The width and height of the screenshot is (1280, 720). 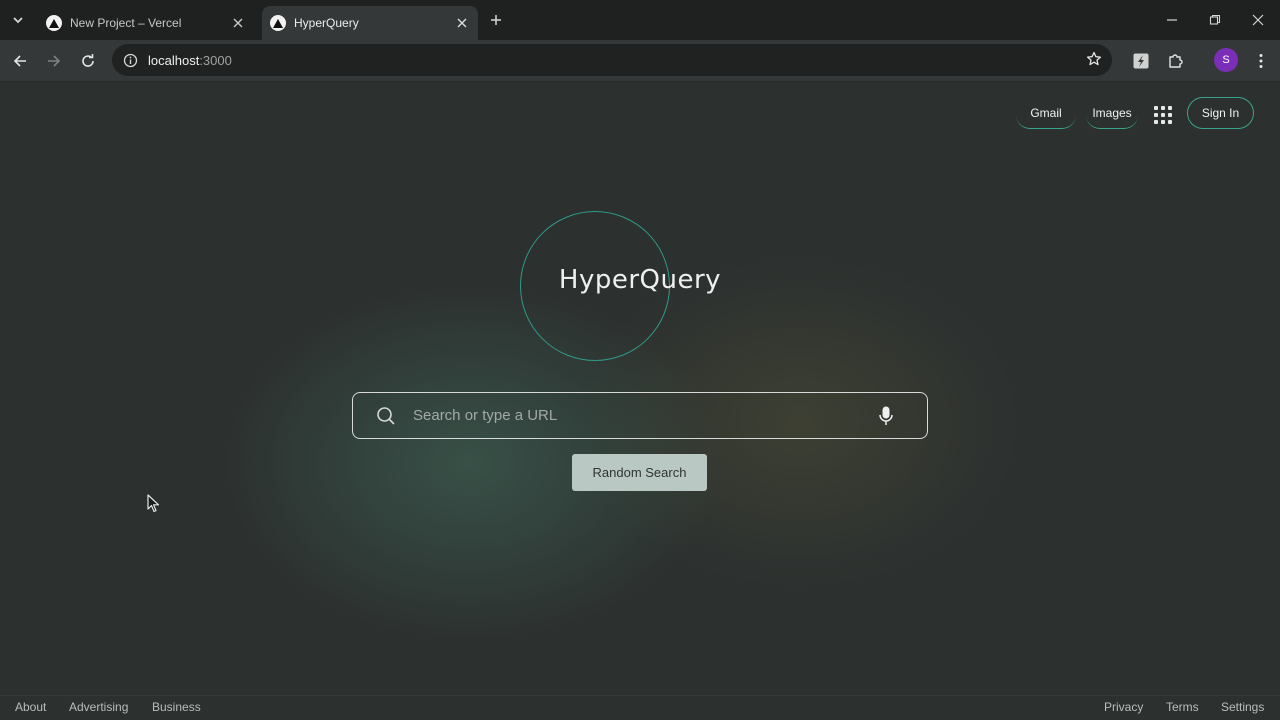 I want to click on extensions-menu-button, so click(x=1176, y=61).